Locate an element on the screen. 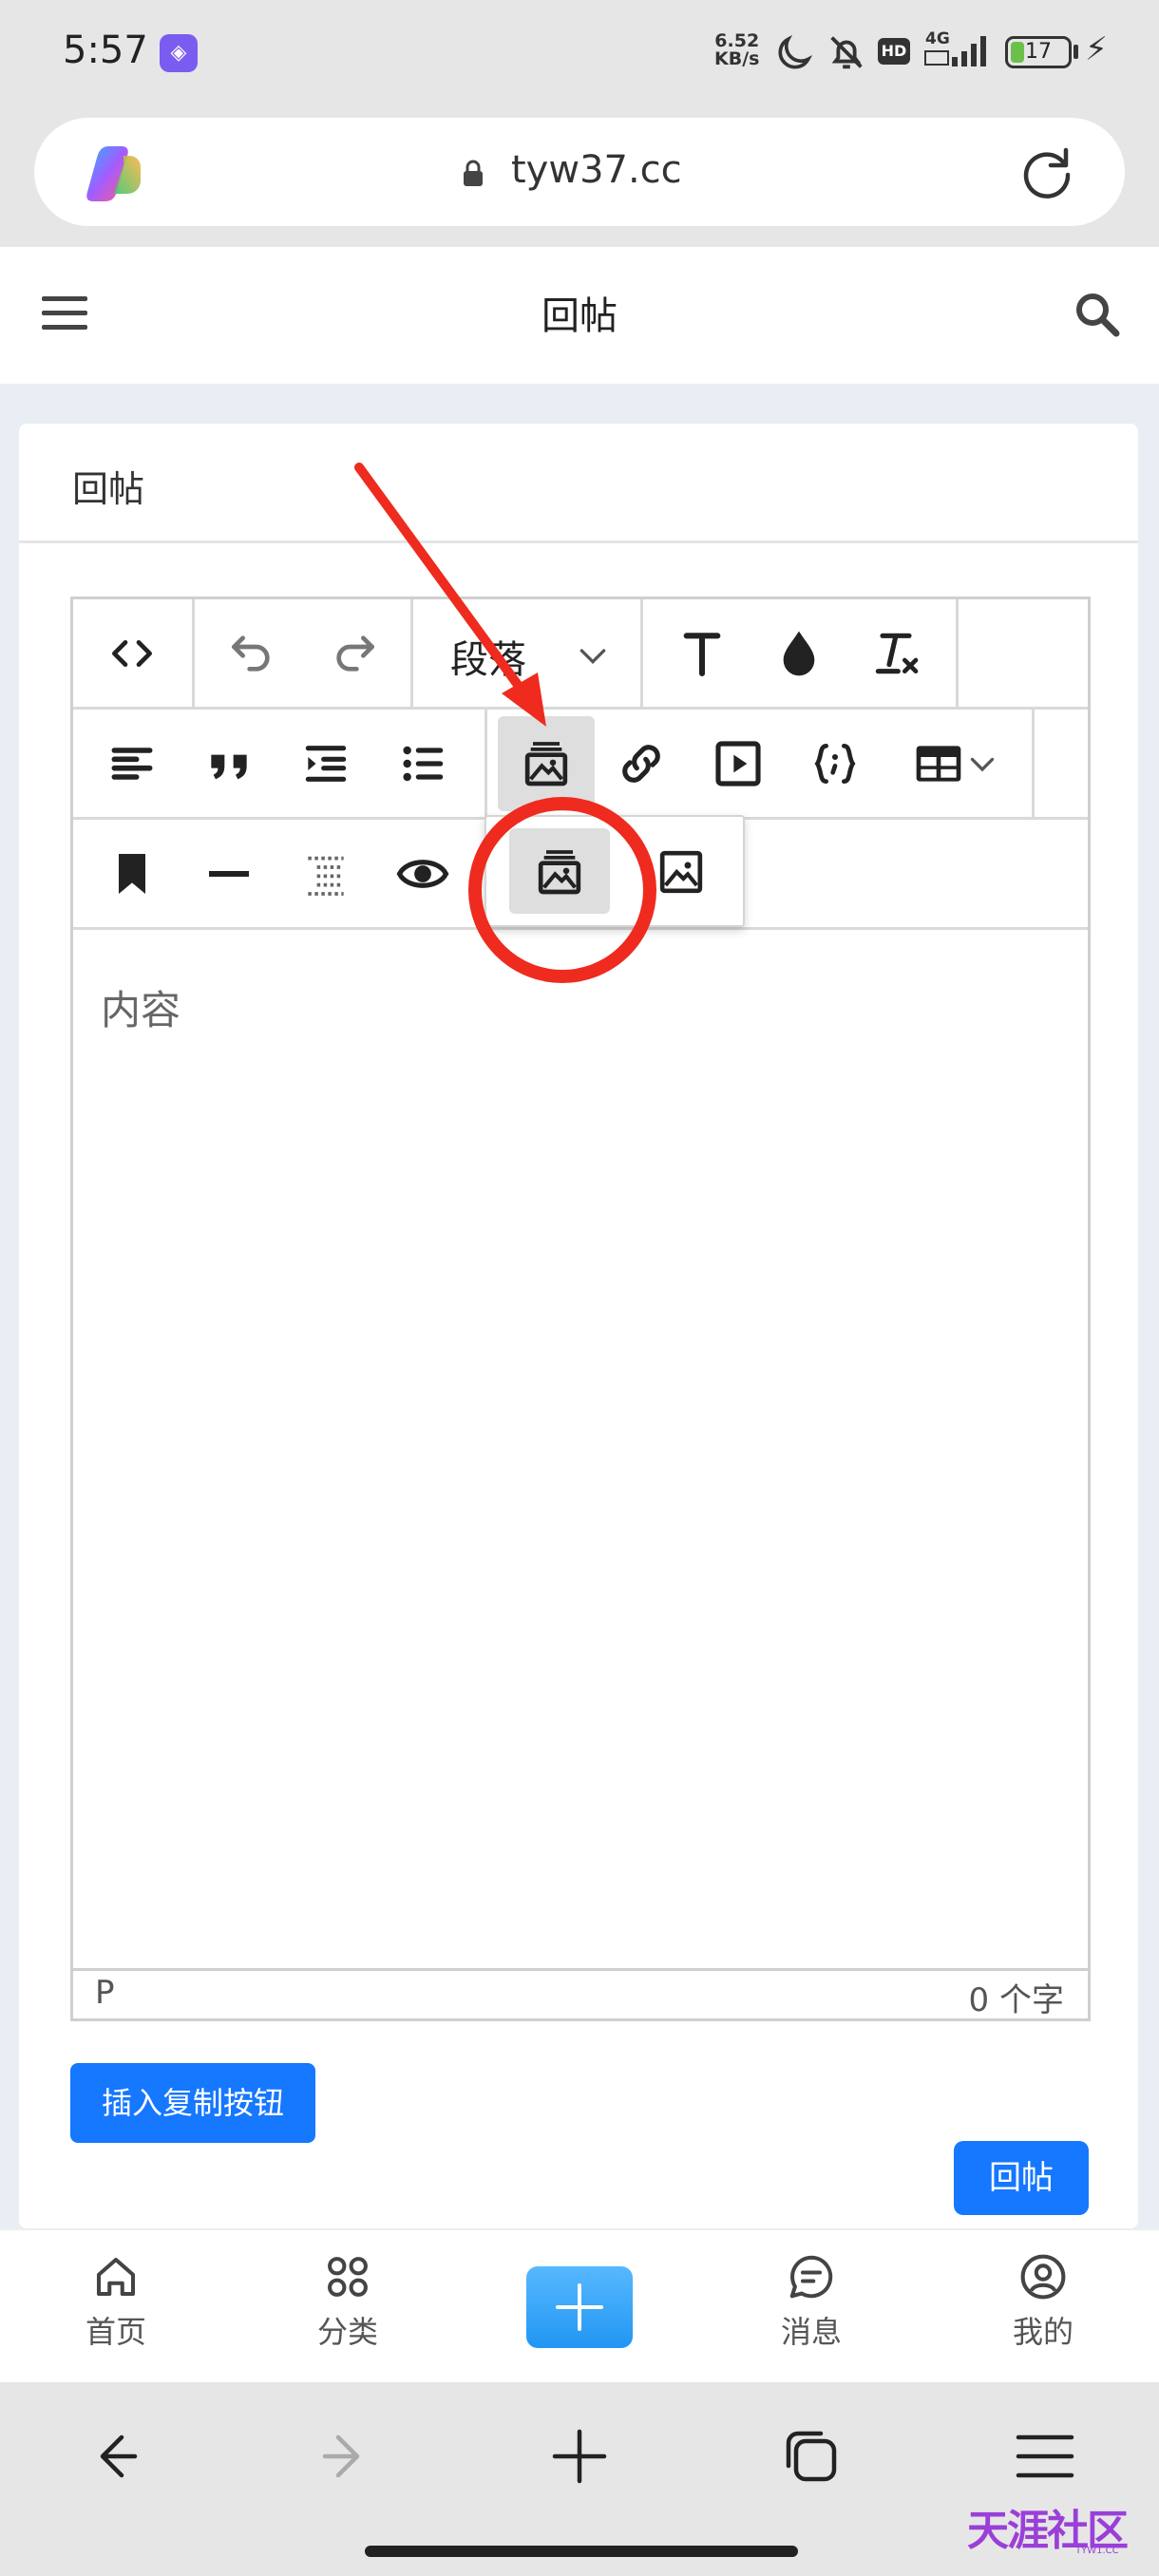 The image size is (1159, 2576). insert-link-button is located at coordinates (641, 763).